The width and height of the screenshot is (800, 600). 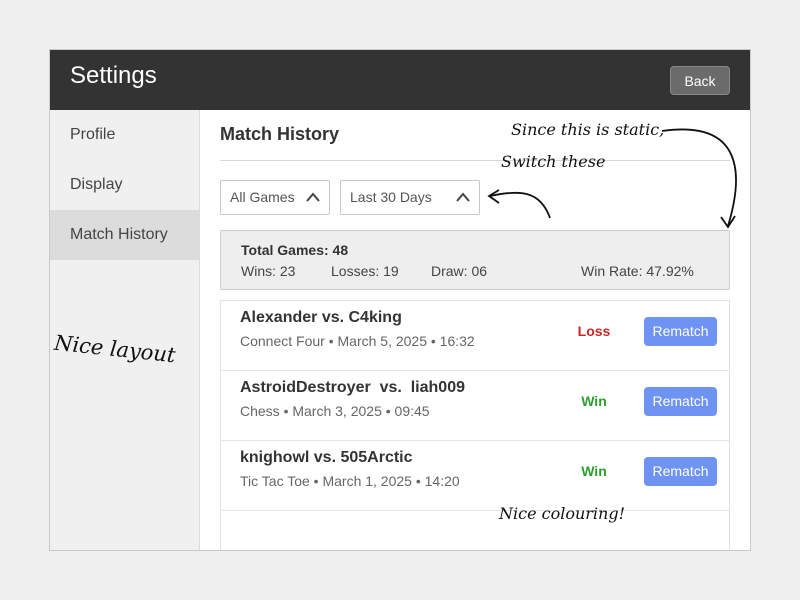 I want to click on annotation-colouring-note: Nice colouring!, so click(x=562, y=513).